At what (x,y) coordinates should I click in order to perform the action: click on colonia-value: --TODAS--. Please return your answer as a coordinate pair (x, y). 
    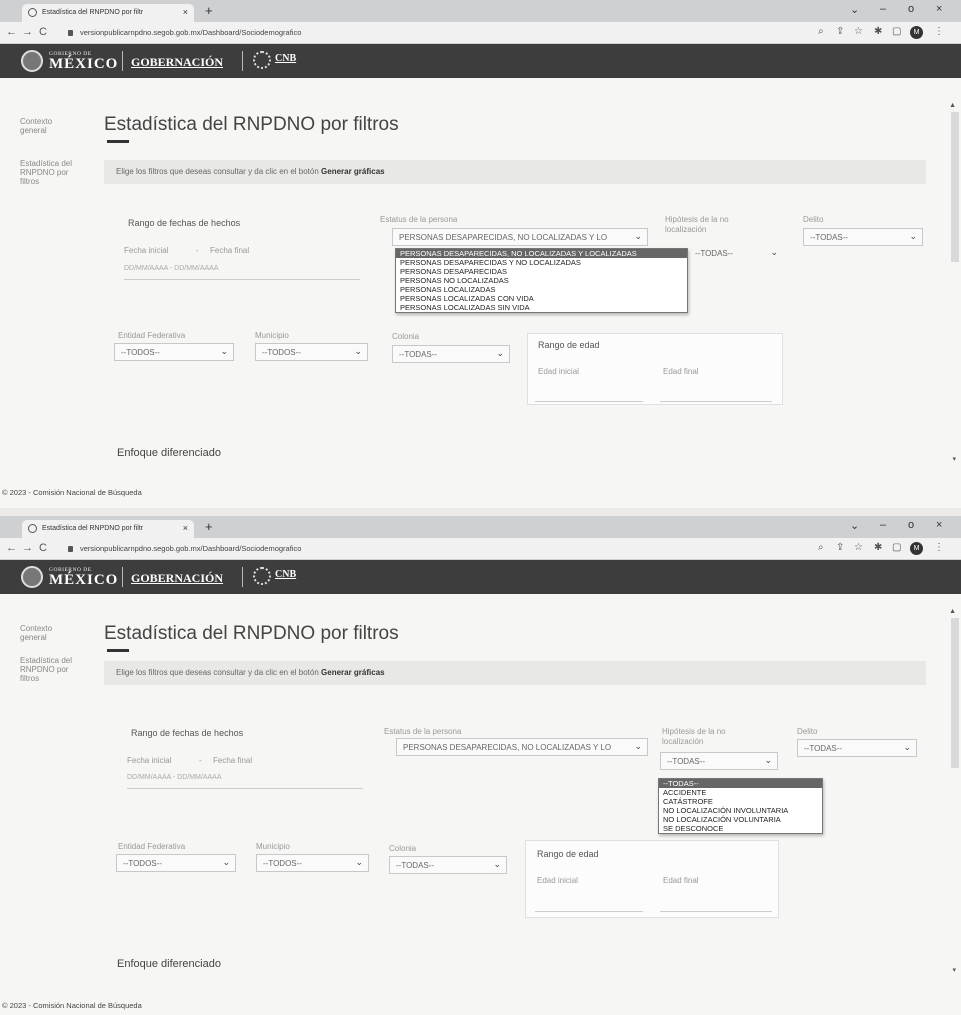
    Looking at the image, I should click on (415, 865).